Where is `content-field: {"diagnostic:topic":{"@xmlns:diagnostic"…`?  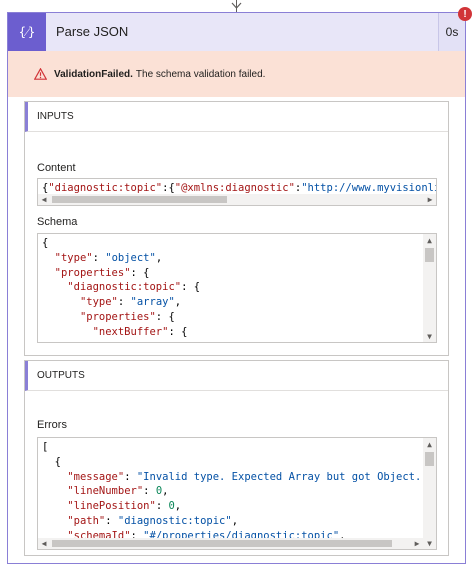
content-field: {"diagnostic:topic":{"@xmlns:diagnostic"… is located at coordinates (237, 192).